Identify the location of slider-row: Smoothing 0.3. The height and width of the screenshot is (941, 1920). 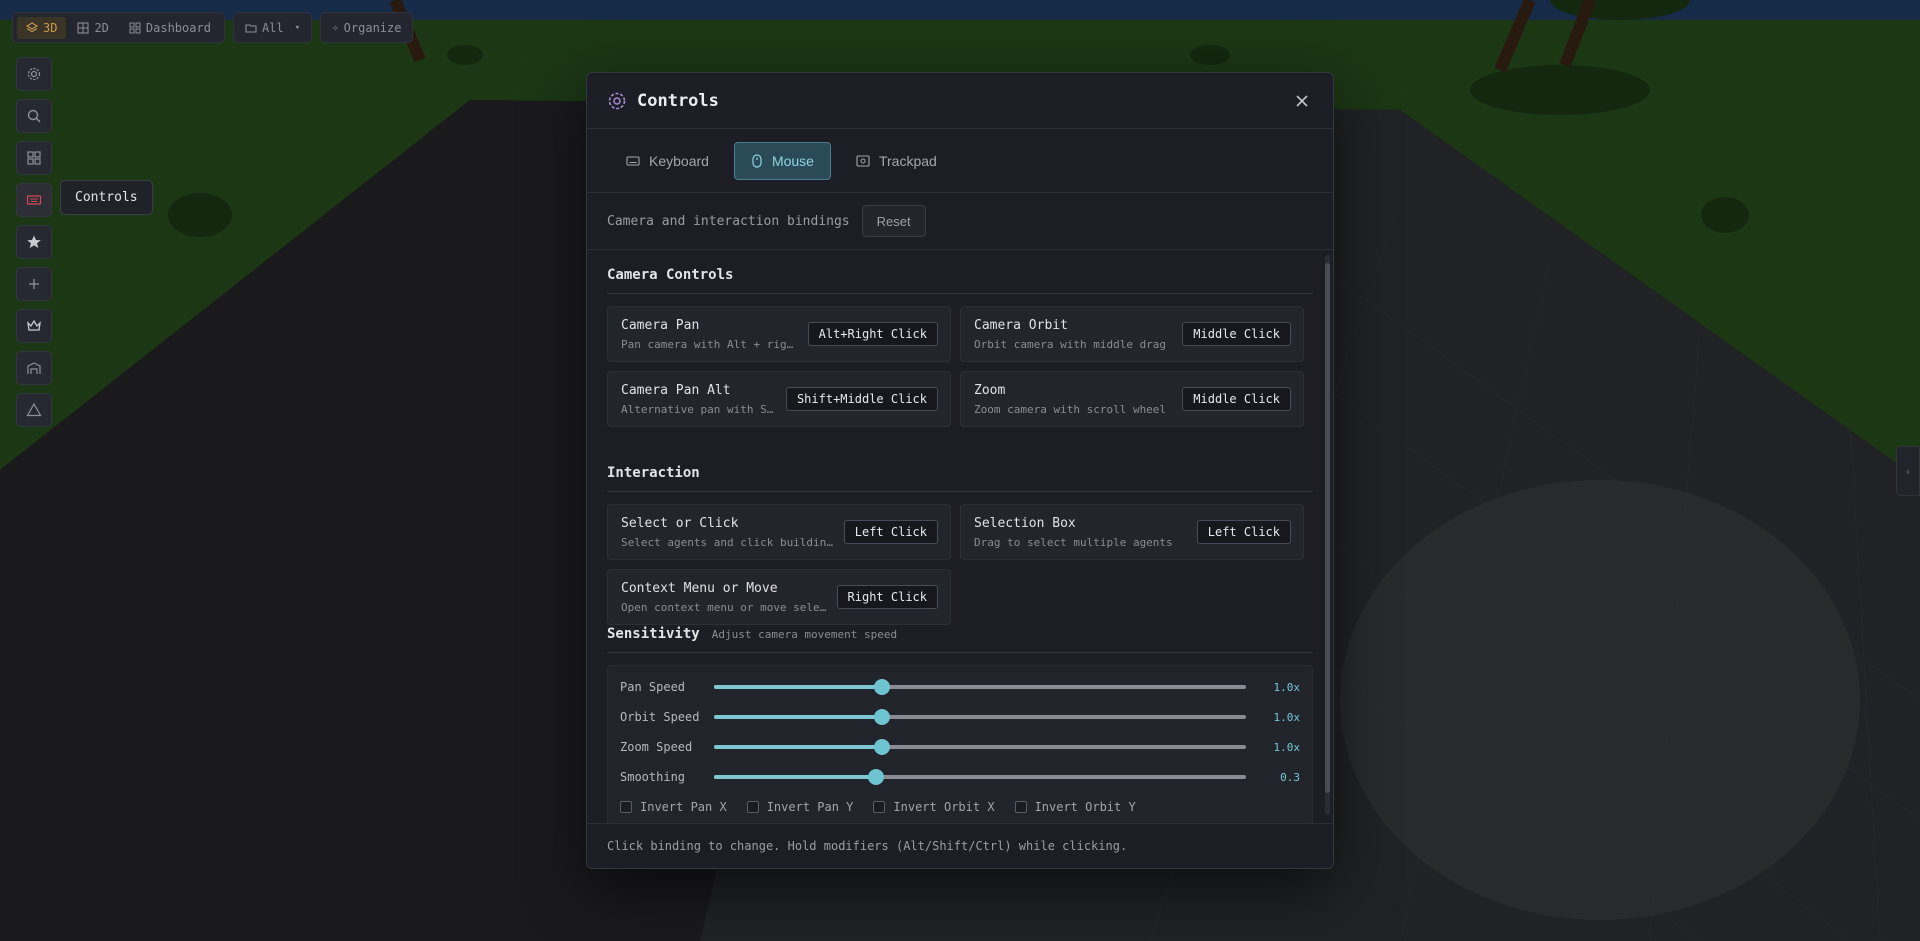
(960, 777).